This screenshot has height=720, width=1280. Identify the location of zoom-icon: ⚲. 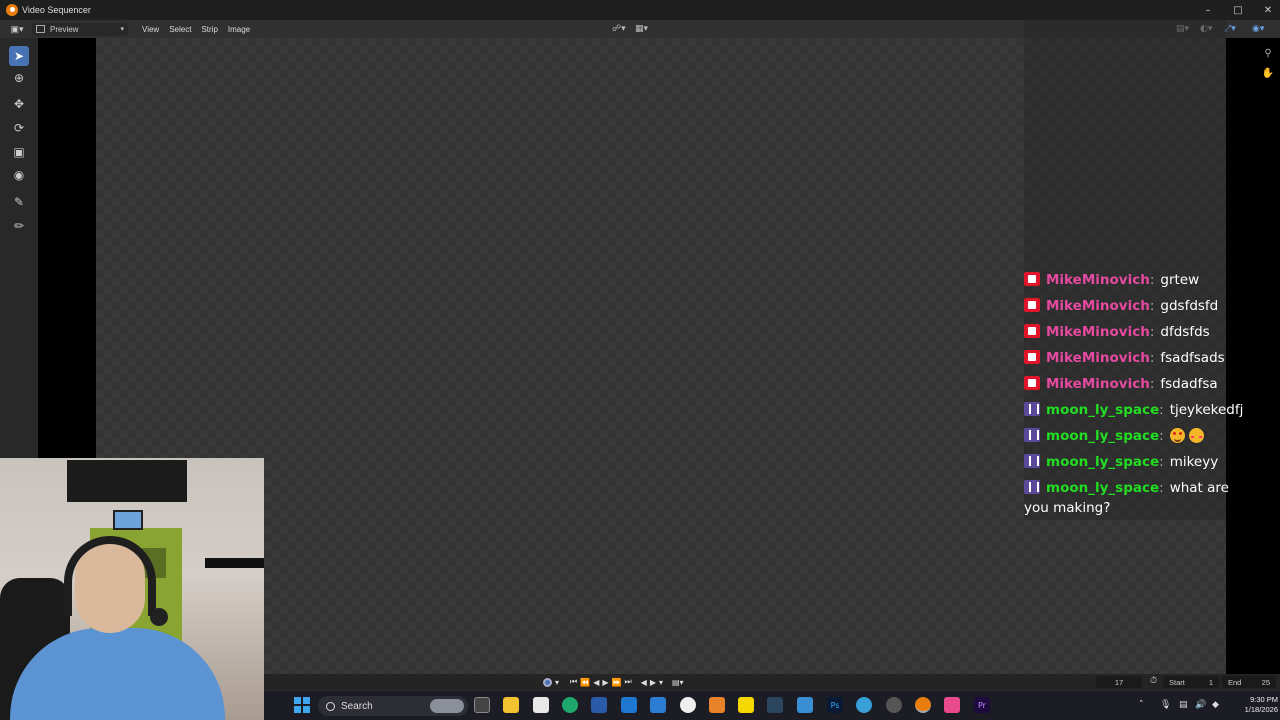
(1268, 55).